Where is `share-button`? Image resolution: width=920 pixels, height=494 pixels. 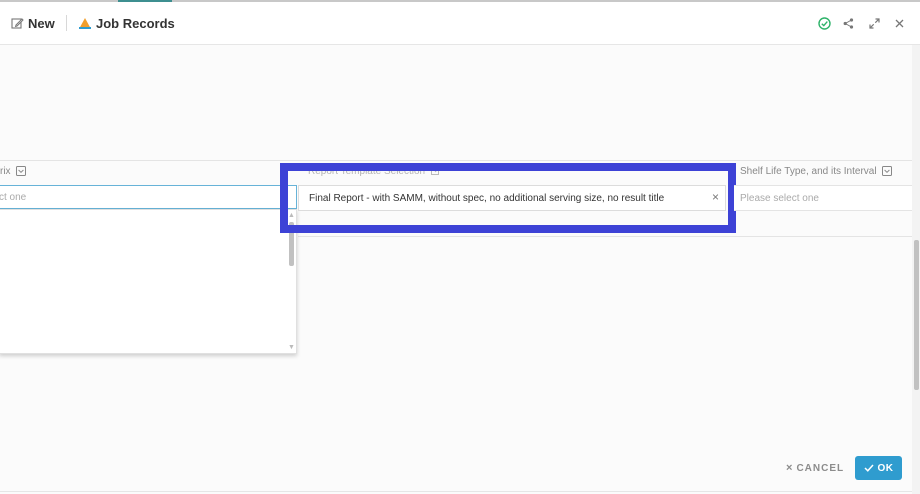
share-button is located at coordinates (848, 23).